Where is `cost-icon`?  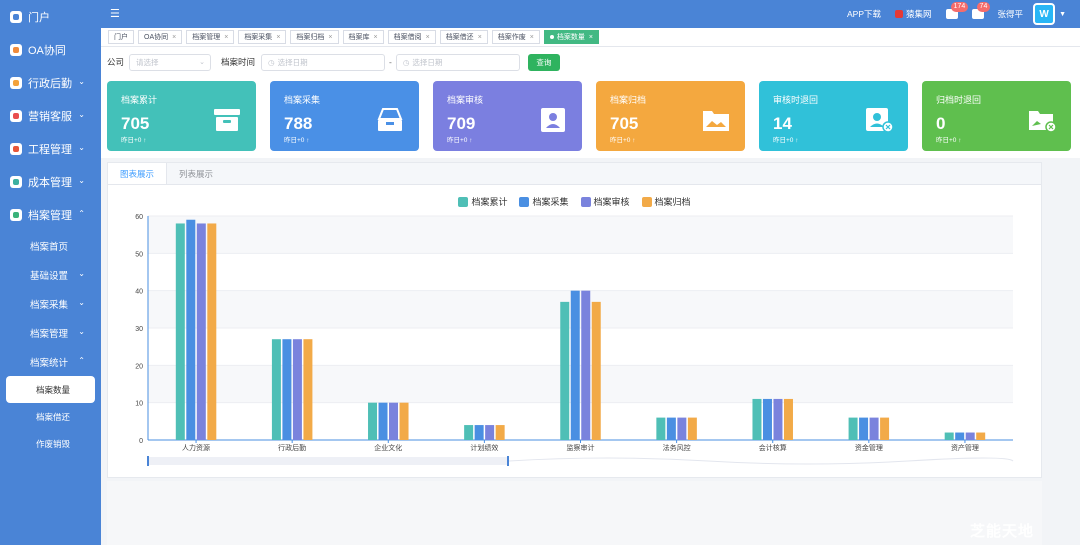
cost-icon is located at coordinates (16, 181).